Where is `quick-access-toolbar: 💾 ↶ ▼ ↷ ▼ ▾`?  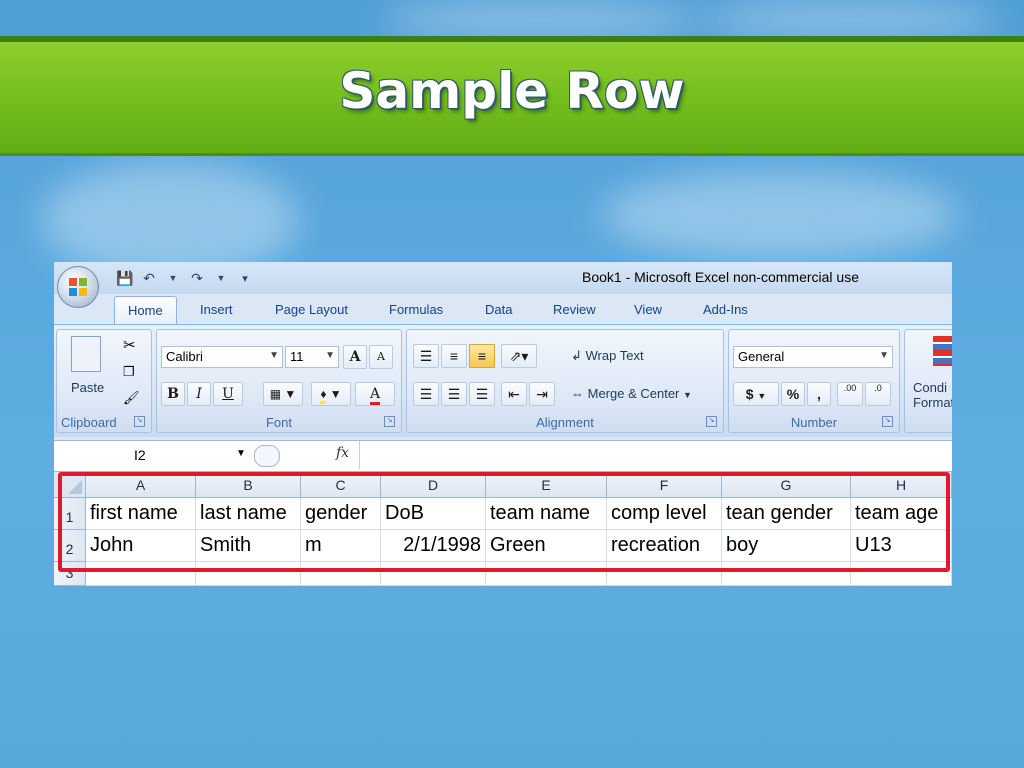
quick-access-toolbar: 💾 ↶ ▼ ↷ ▼ ▾ is located at coordinates (185, 278).